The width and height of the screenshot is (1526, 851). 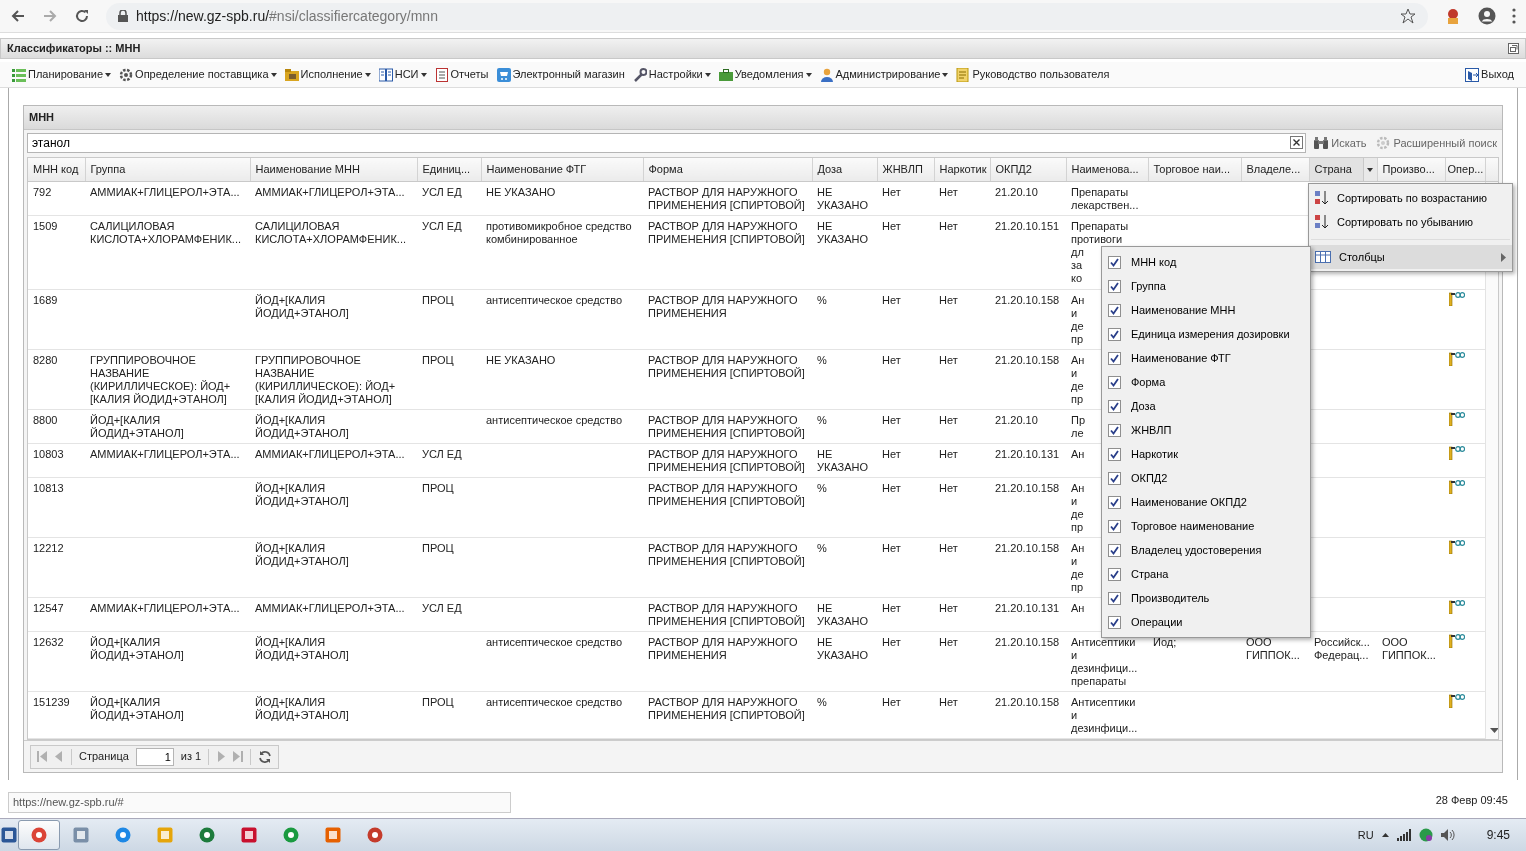 I want to click on document-icon, so click(x=441, y=74).